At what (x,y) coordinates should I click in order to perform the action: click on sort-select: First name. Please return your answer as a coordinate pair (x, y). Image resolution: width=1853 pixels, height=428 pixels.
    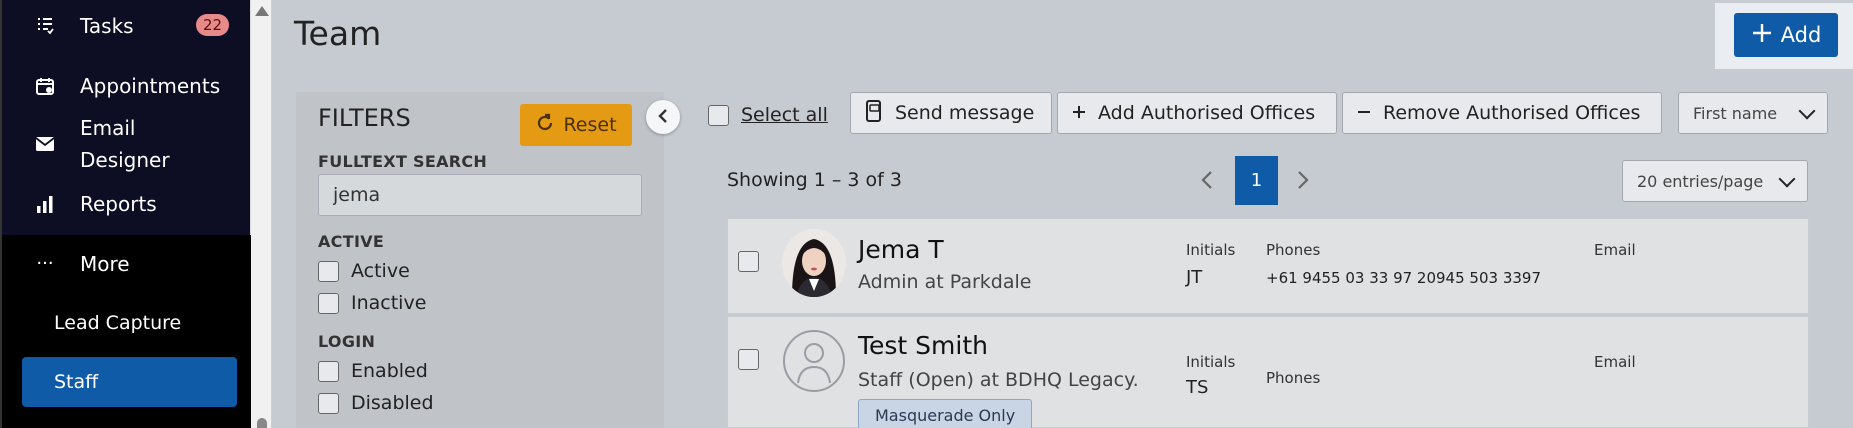
    Looking at the image, I should click on (1753, 113).